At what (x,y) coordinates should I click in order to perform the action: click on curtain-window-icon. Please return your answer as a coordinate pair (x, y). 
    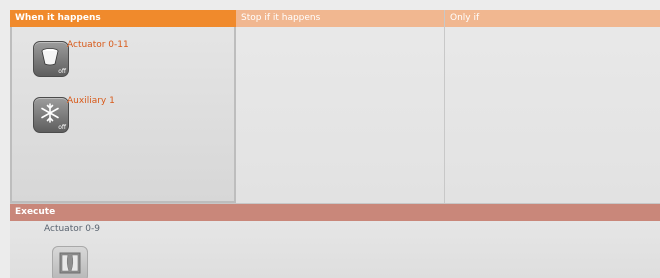
    Looking at the image, I should click on (70, 263).